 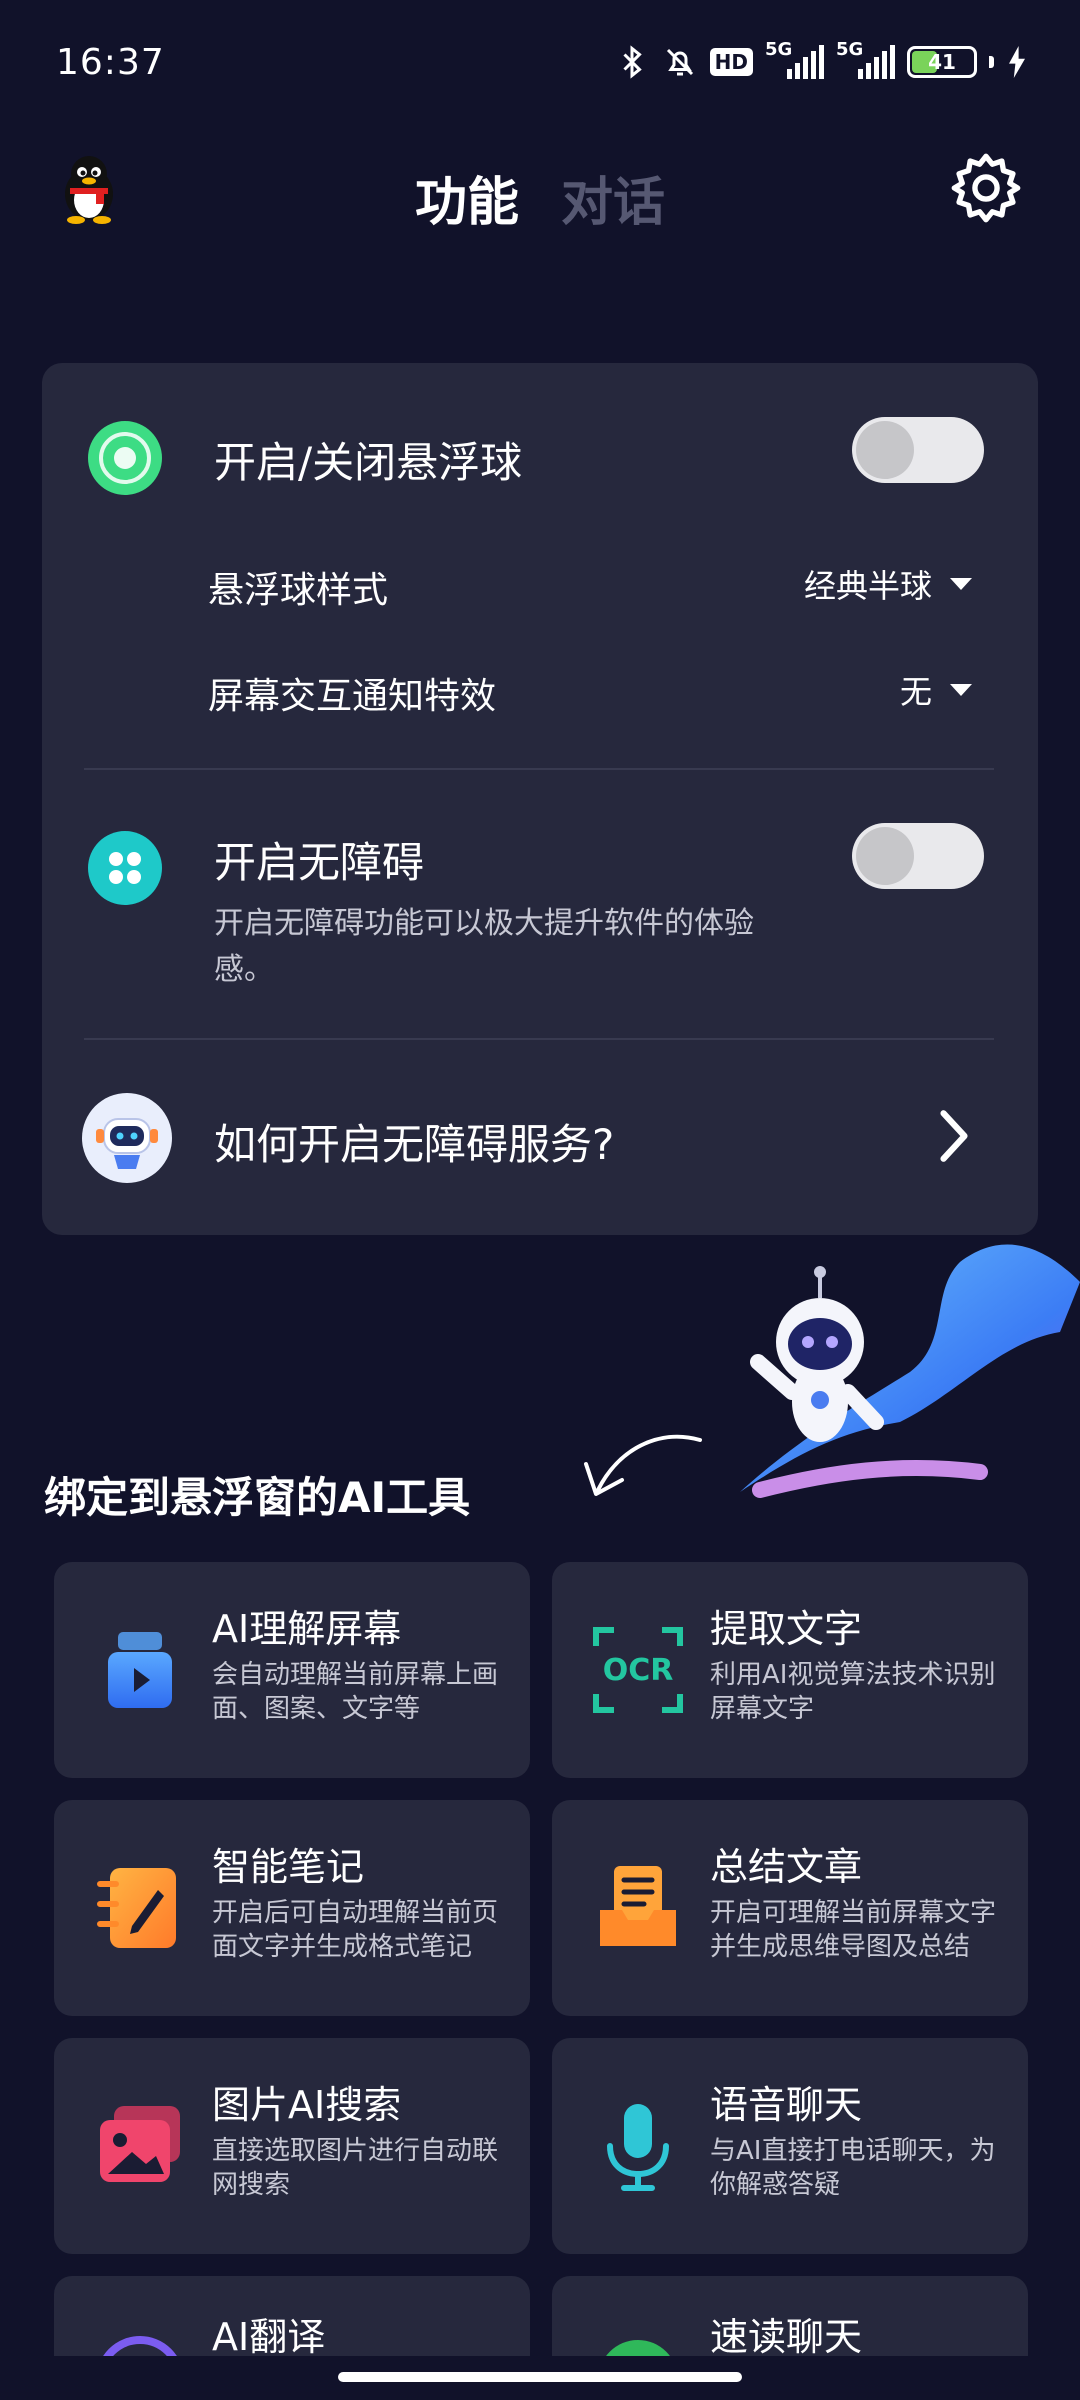 I want to click on ocr-icon: OCR, so click(x=638, y=1670).